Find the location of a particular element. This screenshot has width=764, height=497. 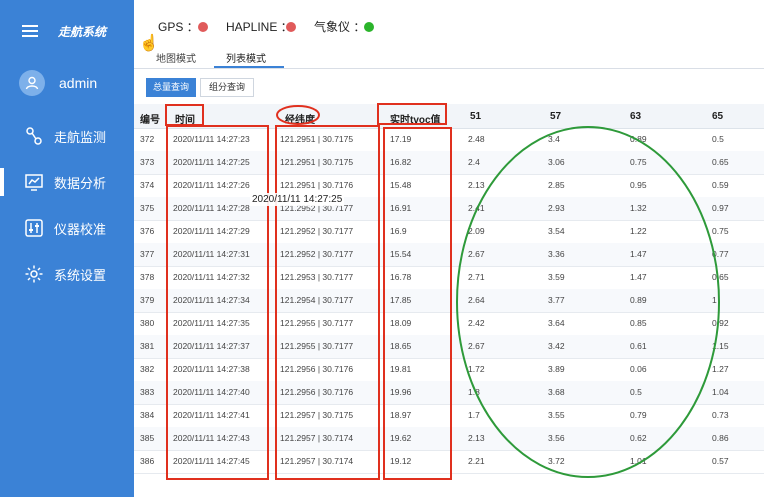

table-cell: 375 is located at coordinates (147, 208).